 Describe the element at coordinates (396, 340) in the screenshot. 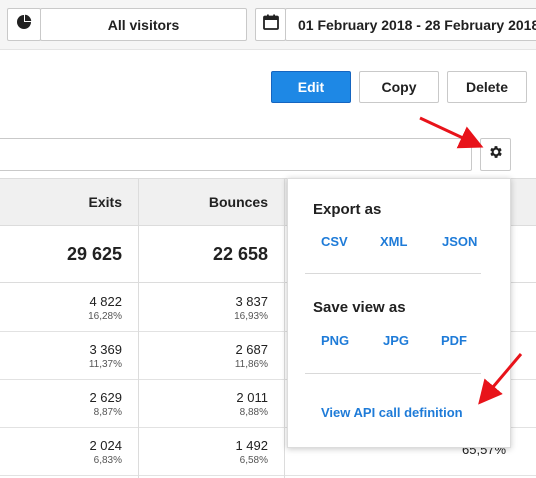

I see `save-jpg-link: JPG` at that location.